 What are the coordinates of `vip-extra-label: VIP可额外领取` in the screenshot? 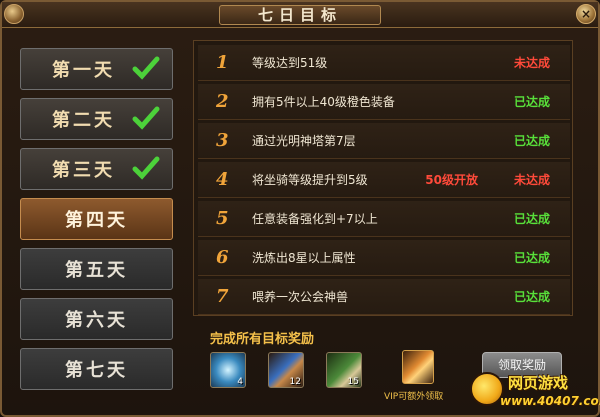 It's located at (414, 397).